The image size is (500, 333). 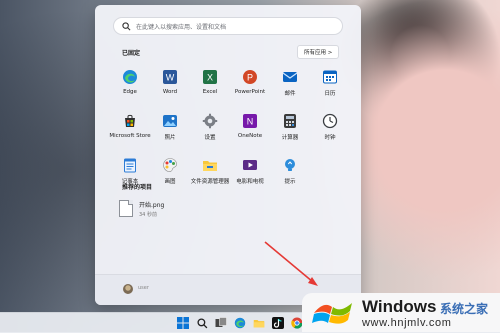 I want to click on windows-logo-icon, so click(x=332, y=313).